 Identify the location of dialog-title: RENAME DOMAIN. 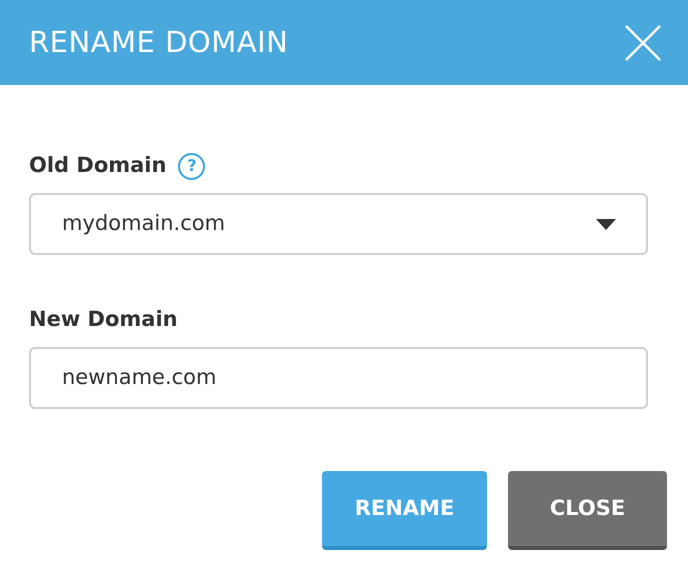
(158, 42).